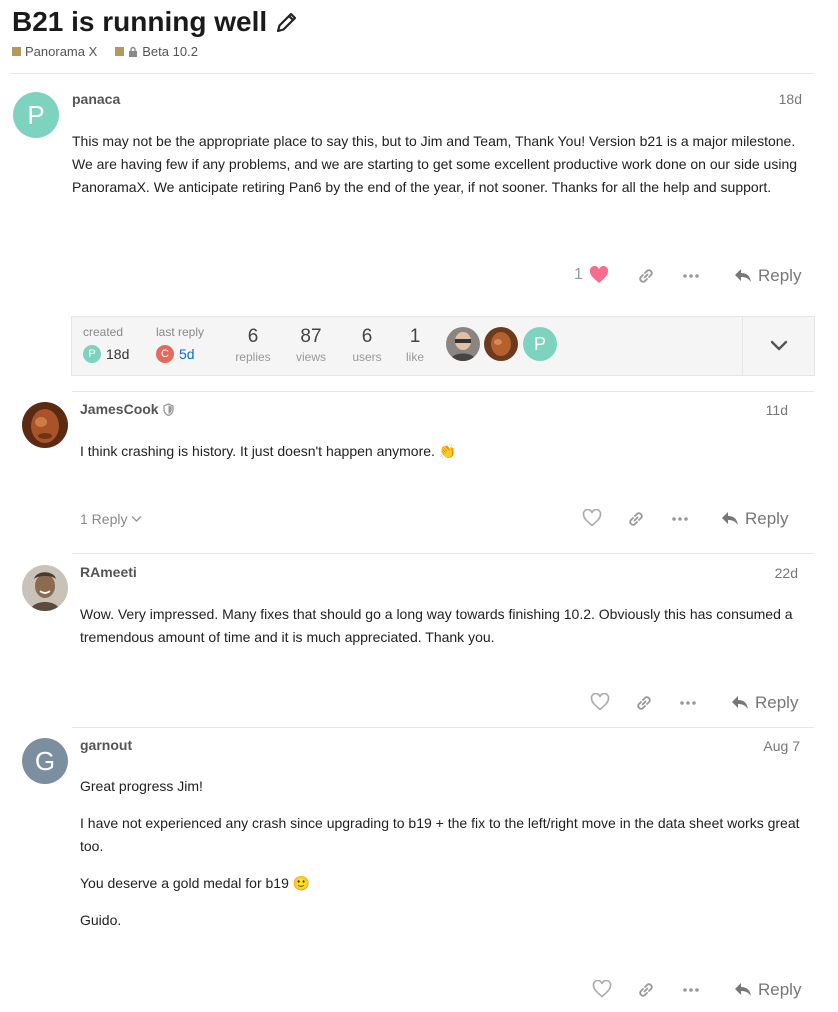 The image size is (838, 1012). Describe the element at coordinates (367, 345) in the screenshot. I see `stat-users: 6 users` at that location.